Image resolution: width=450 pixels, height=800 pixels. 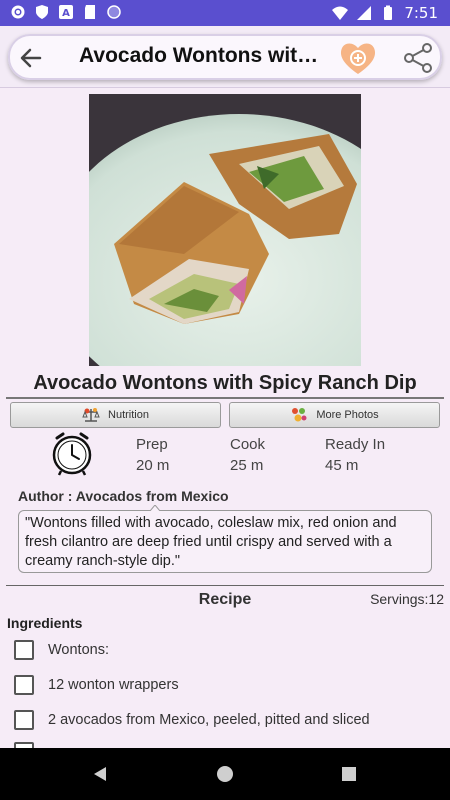 I want to click on dot-icon, so click(x=114, y=12).